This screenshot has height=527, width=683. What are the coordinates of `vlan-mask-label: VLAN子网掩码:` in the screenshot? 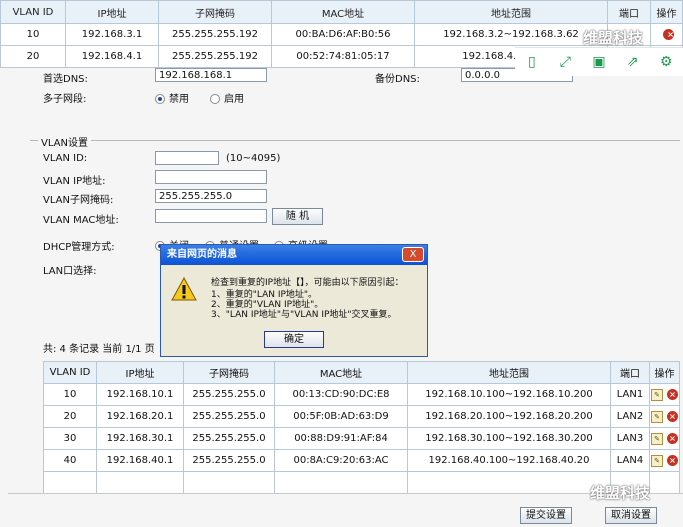 It's located at (78, 200).